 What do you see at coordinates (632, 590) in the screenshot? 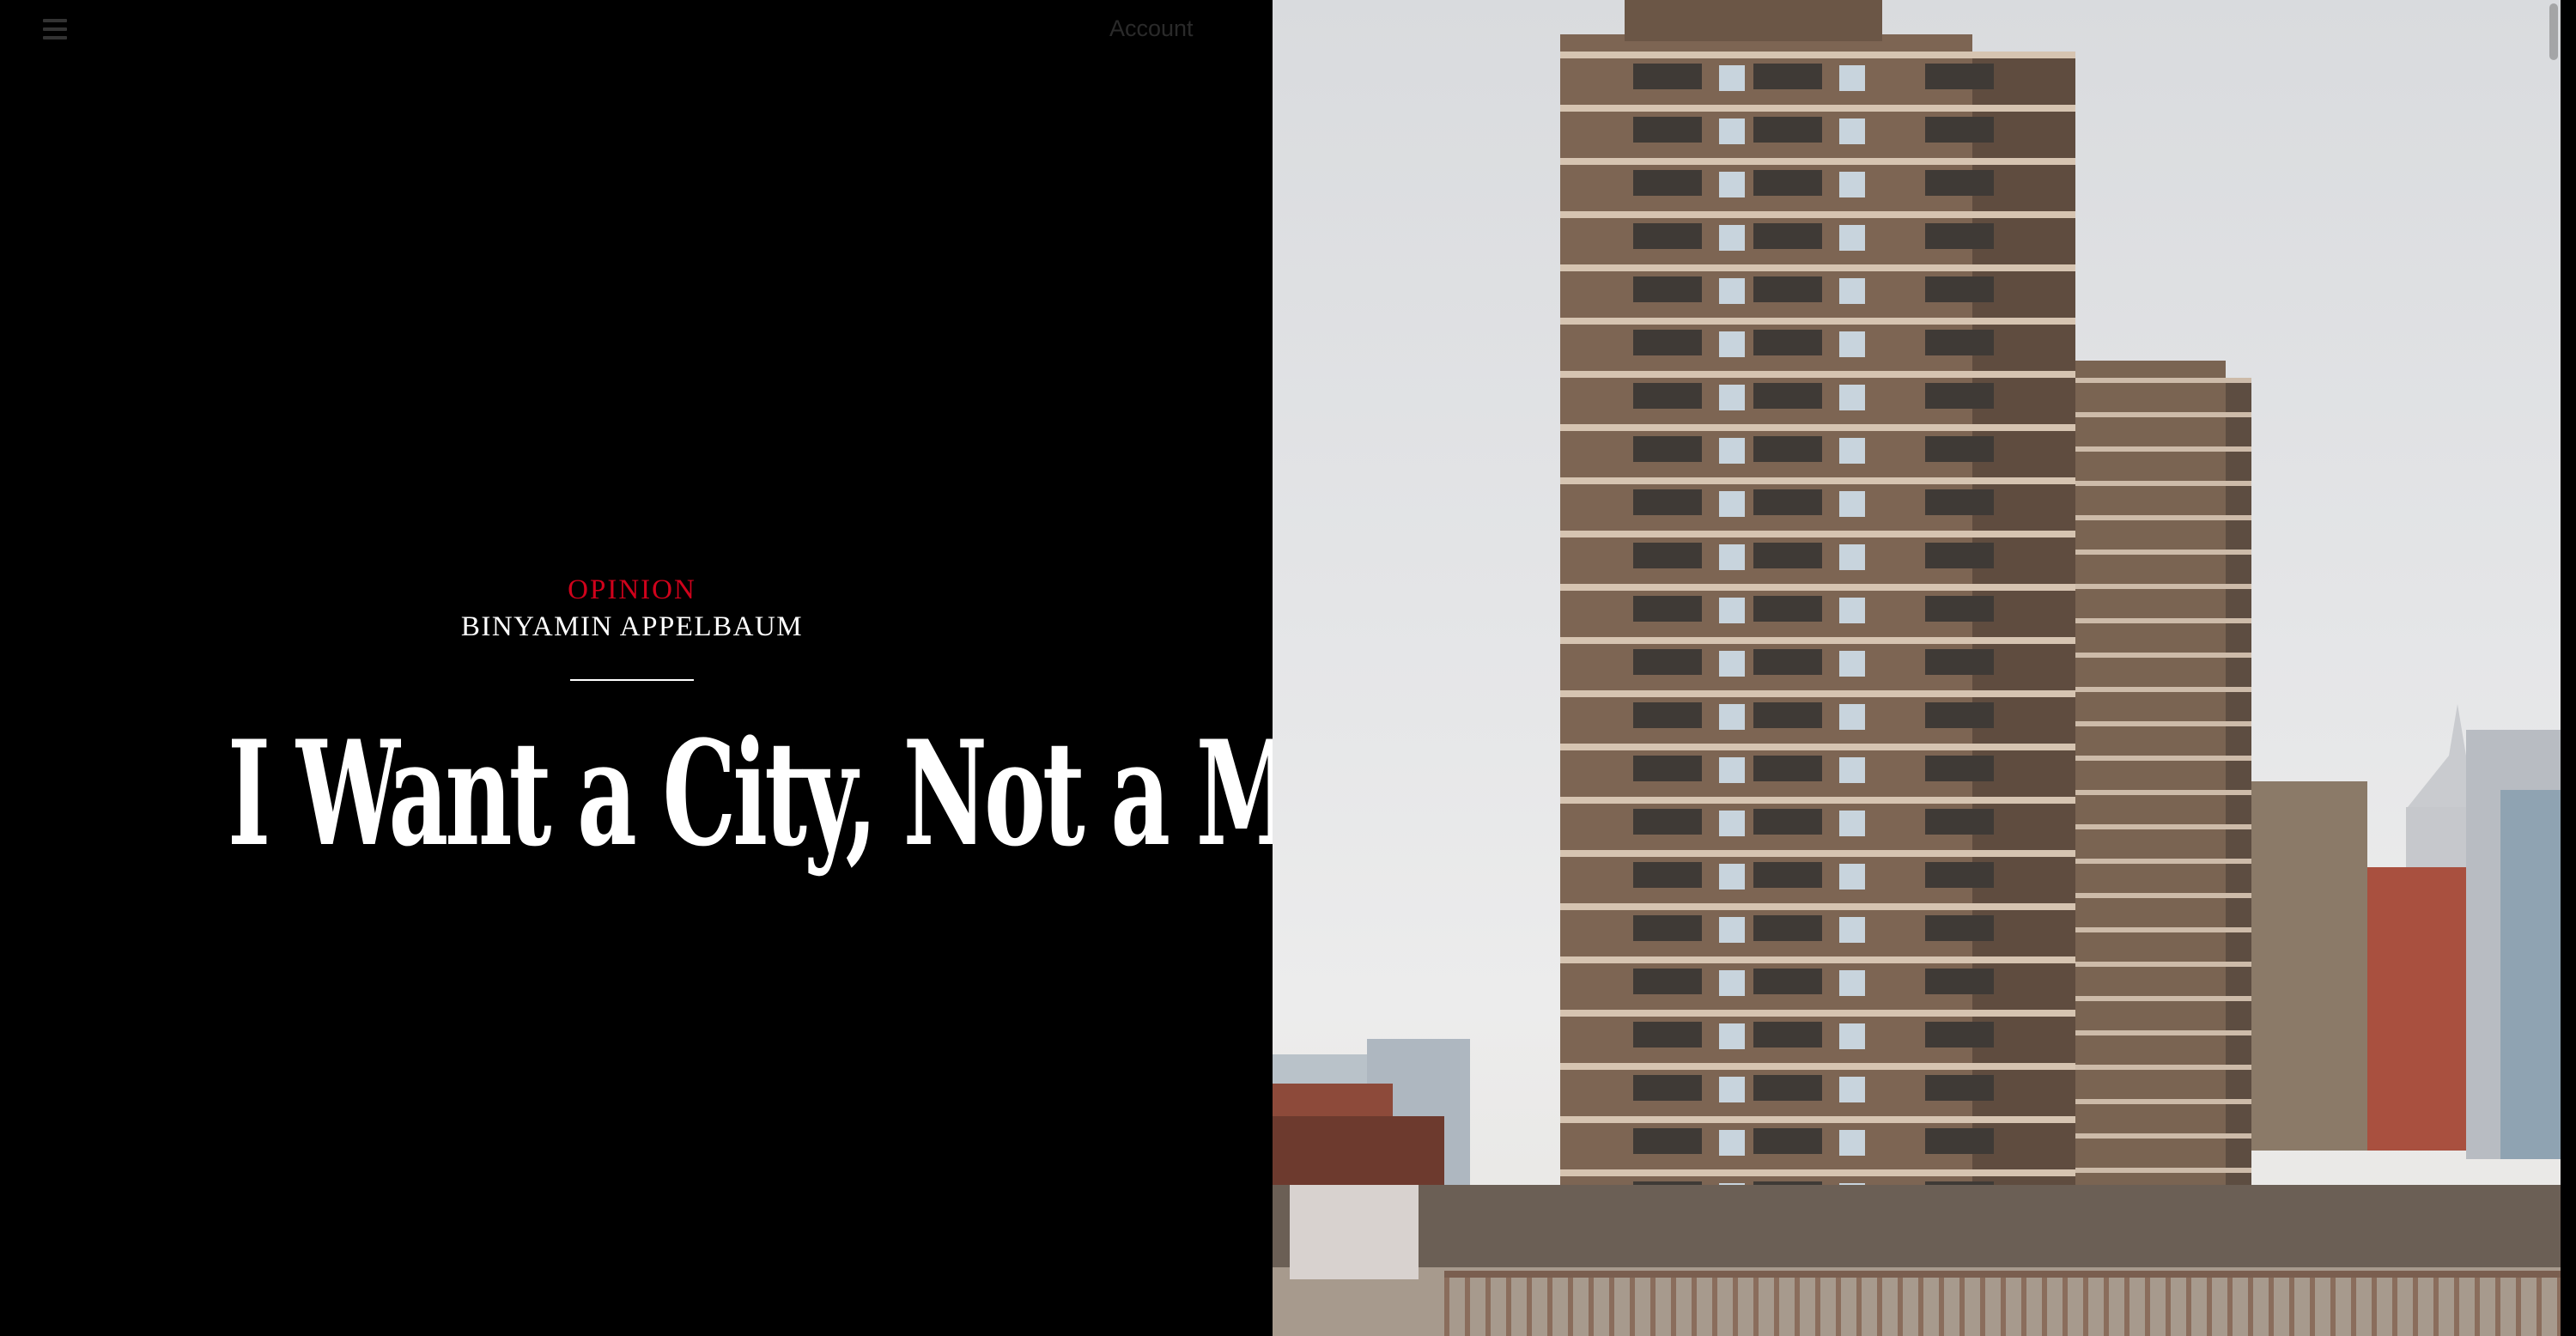
I see `section-kicker: OPINION` at bounding box center [632, 590].